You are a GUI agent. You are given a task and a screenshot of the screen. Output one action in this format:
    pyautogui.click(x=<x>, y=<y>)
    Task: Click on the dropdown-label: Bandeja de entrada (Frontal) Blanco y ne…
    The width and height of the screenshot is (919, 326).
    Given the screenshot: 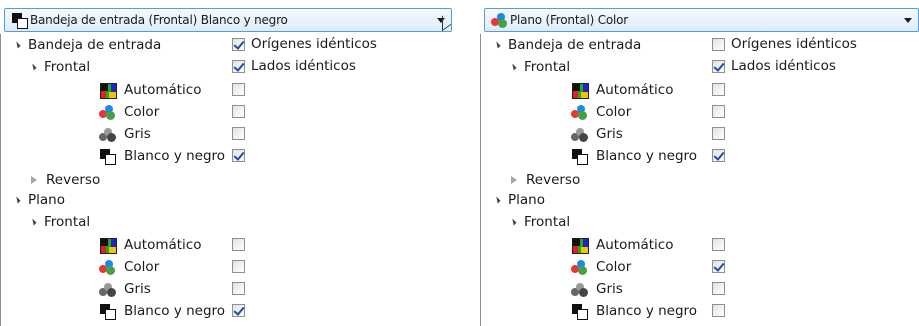 What is the action you would take?
    pyautogui.click(x=159, y=20)
    